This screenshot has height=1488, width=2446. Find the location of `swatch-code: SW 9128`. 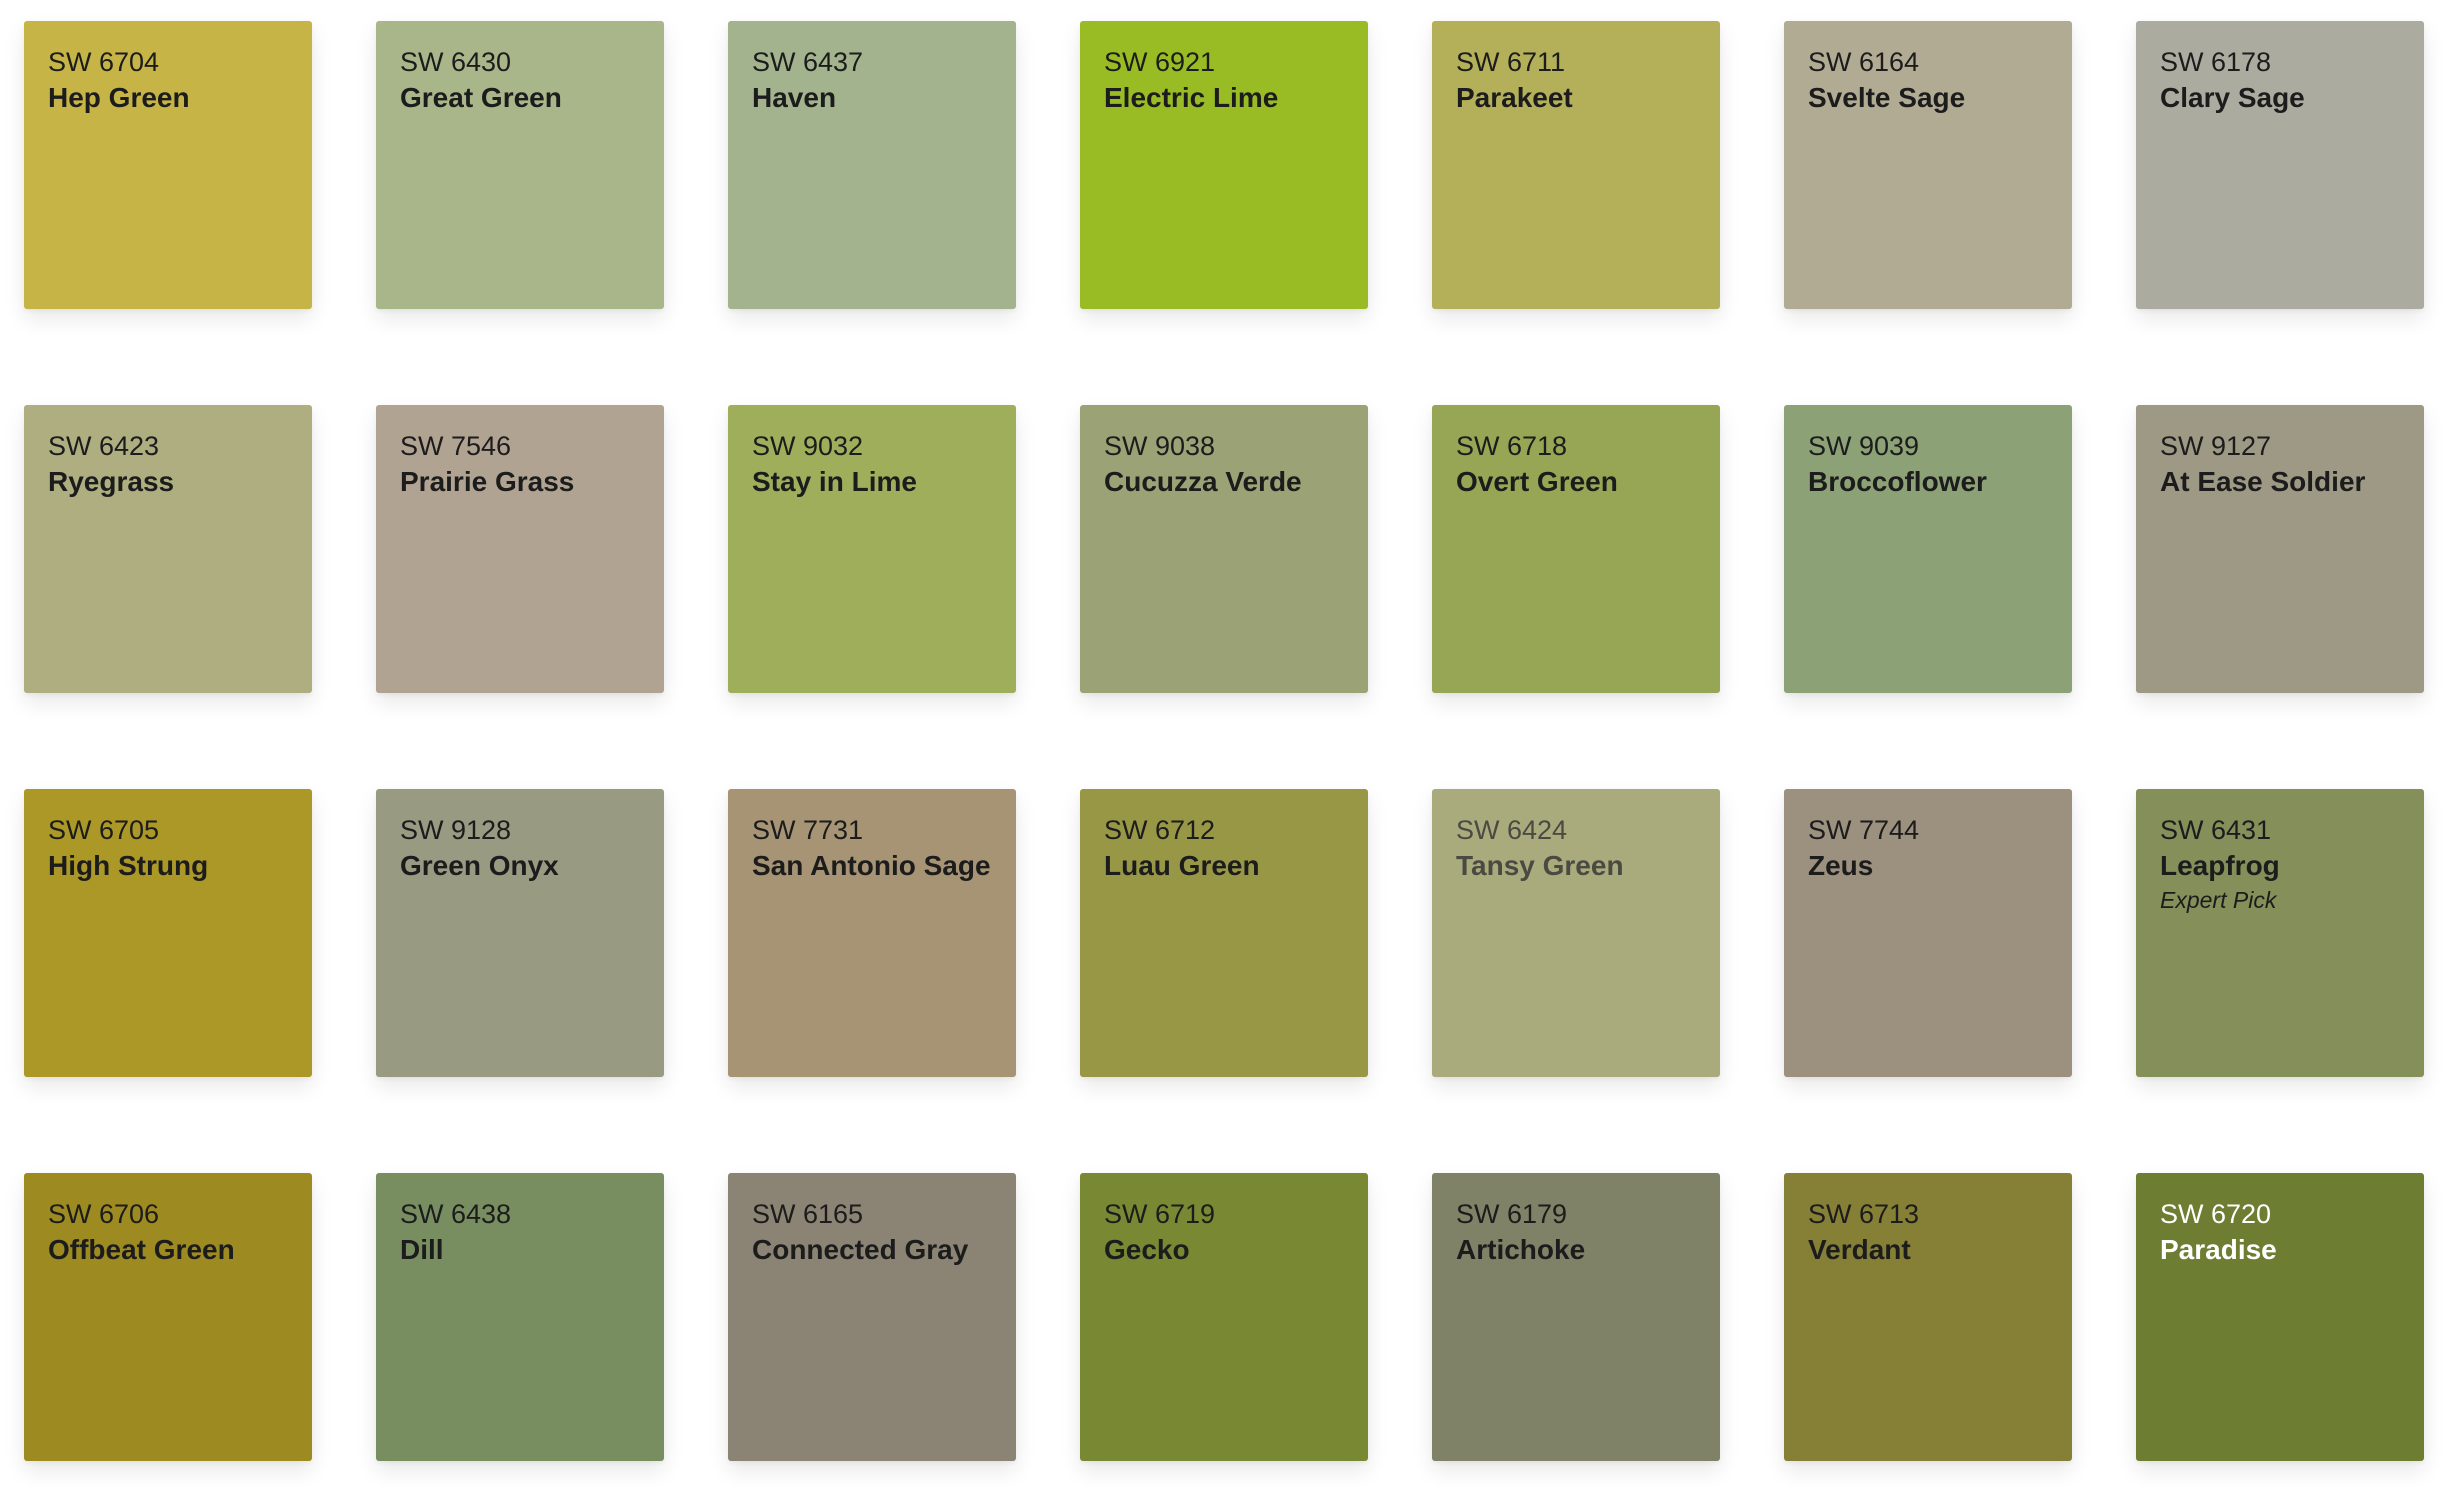

swatch-code: SW 9128 is located at coordinates (456, 830).